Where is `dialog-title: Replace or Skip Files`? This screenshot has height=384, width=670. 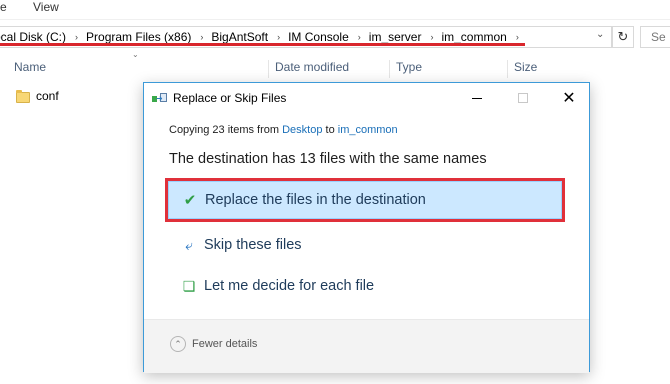 dialog-title: Replace or Skip Files is located at coordinates (230, 98).